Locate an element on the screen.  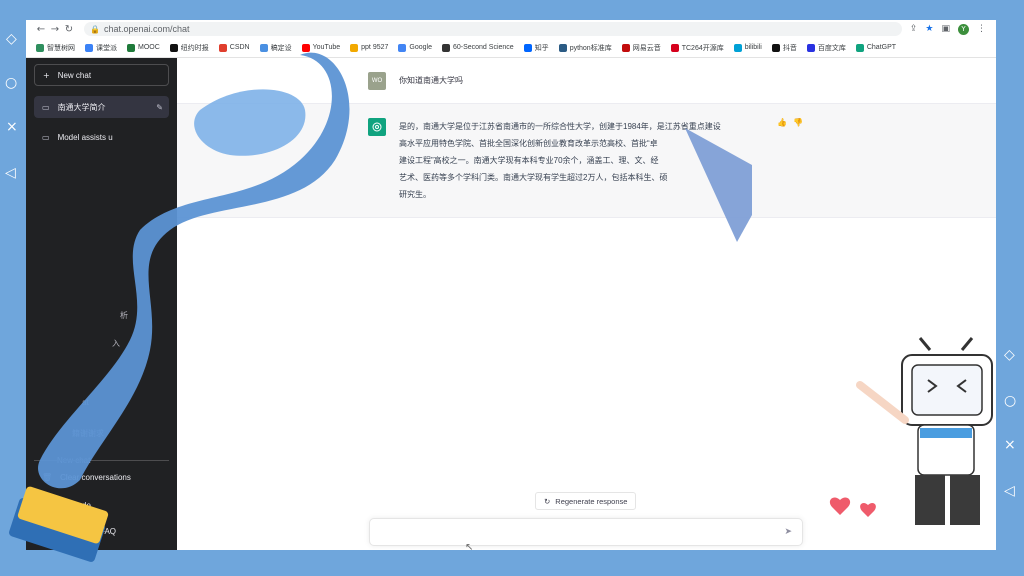
bookmark-label: 网易云音 is located at coordinates (646, 48).